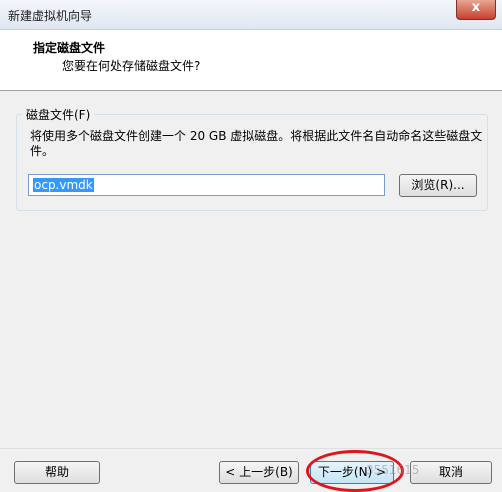  What do you see at coordinates (451, 472) in the screenshot?
I see `cancel-button: 取消` at bounding box center [451, 472].